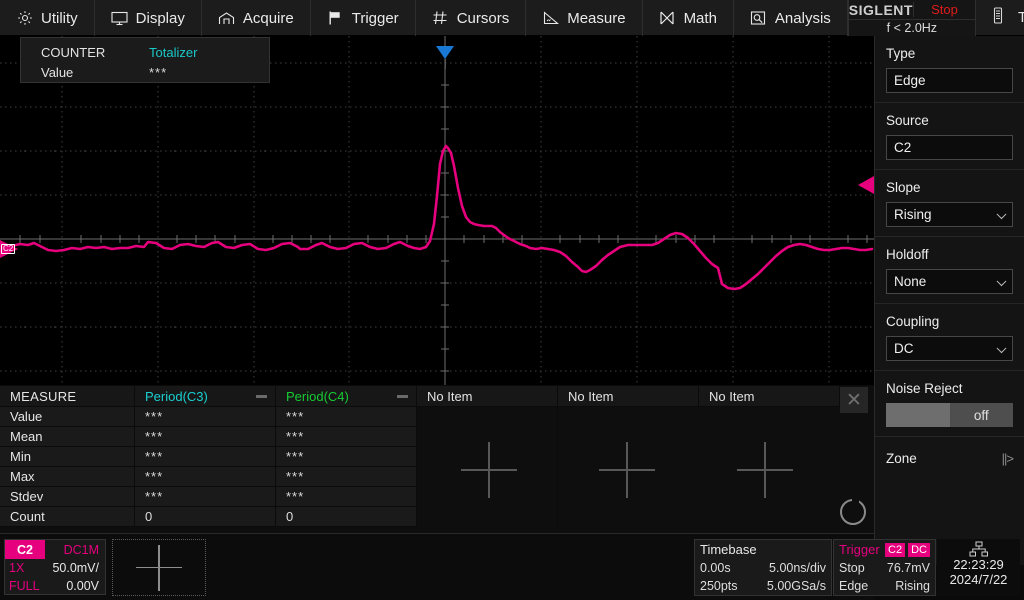 This screenshot has height=600, width=1024. Describe the element at coordinates (901, 458) in the screenshot. I see `zone-label: Zone` at that location.